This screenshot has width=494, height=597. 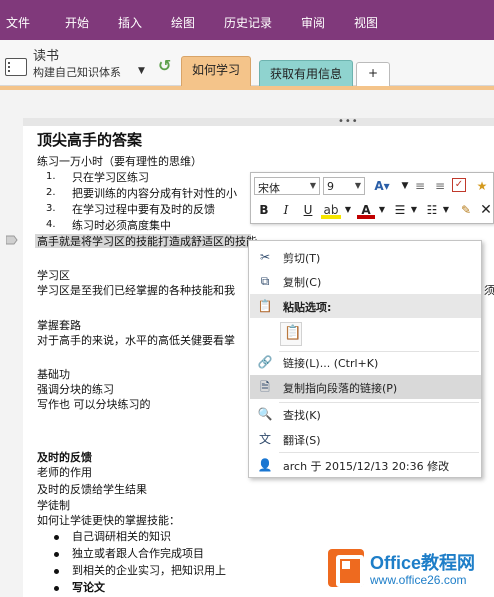 I want to click on note-line: 练习一万小时（要有理性的思维）, so click(x=119, y=161).